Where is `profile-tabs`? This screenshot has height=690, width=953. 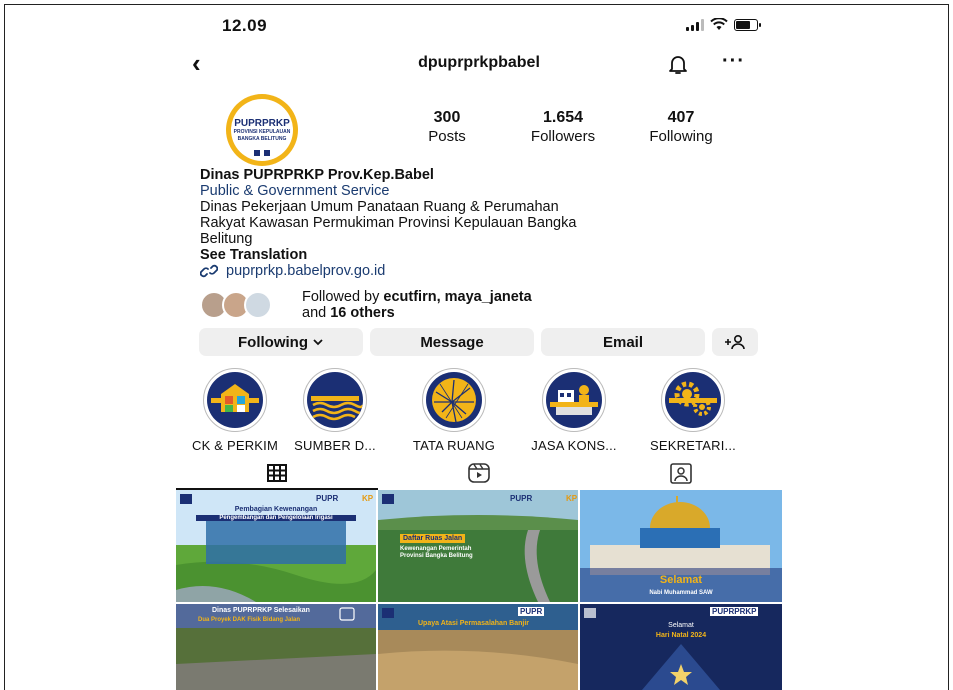
profile-tabs is located at coordinates (479, 473).